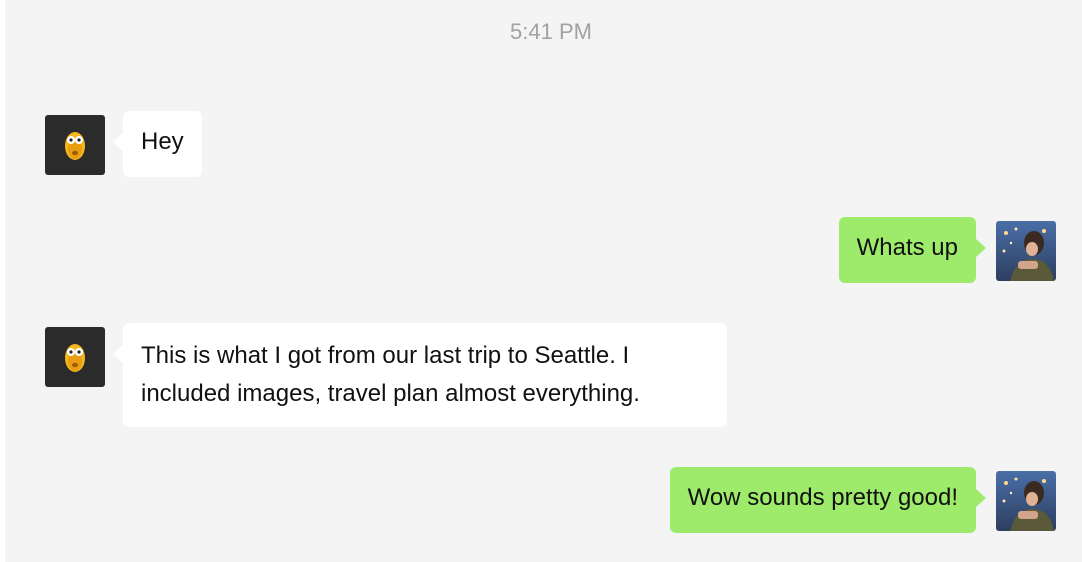  Describe the element at coordinates (162, 141) in the screenshot. I see `message-text: Hey` at that location.